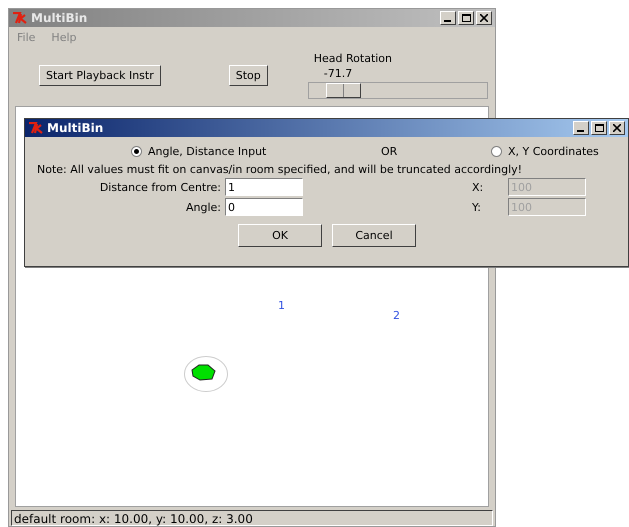  I want to click on text-field: 0, so click(264, 207).